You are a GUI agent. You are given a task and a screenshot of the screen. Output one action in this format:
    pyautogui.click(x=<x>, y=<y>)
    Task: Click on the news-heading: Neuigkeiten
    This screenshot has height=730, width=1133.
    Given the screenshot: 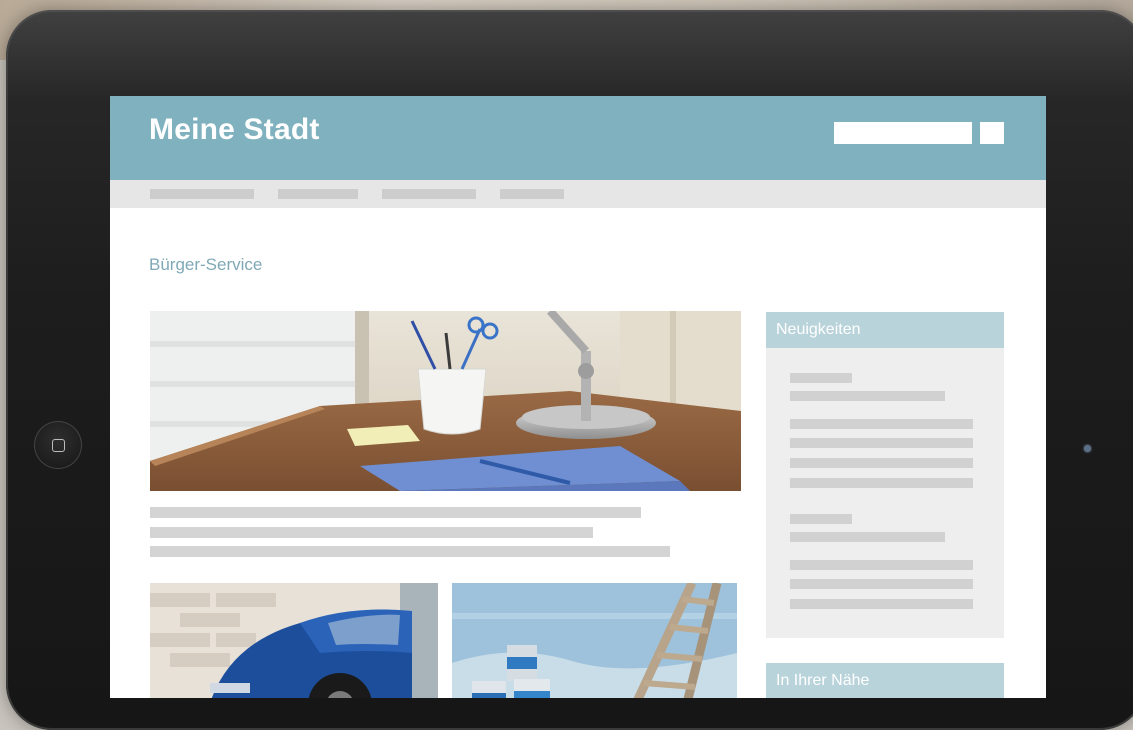 What is the action you would take?
    pyautogui.click(x=885, y=330)
    